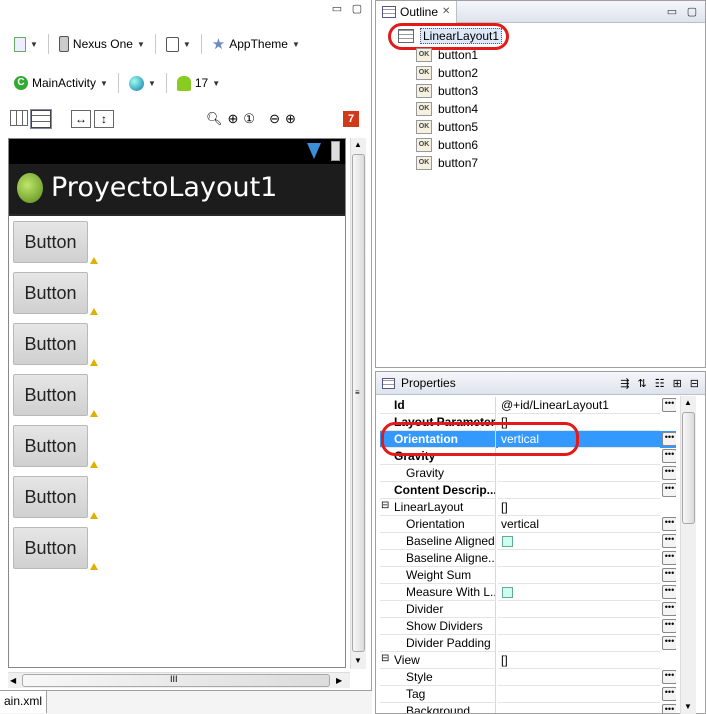 The width and height of the screenshot is (706, 714). What do you see at coordinates (528, 507) in the screenshot?
I see `property-row: LinearLayout[] ⊟` at bounding box center [528, 507].